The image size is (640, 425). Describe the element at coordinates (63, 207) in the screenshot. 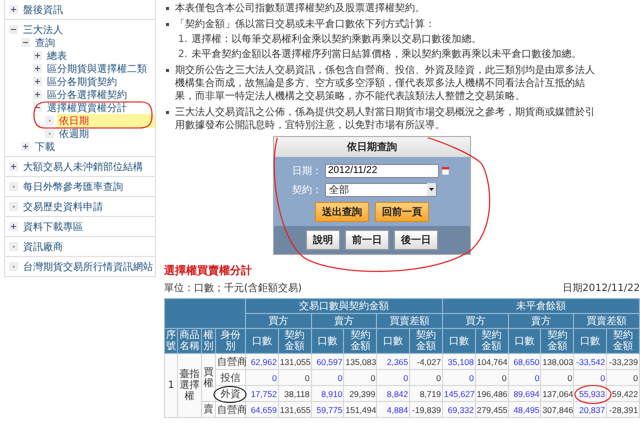

I see `sidebar-item: 交易歷史資料申請` at that location.